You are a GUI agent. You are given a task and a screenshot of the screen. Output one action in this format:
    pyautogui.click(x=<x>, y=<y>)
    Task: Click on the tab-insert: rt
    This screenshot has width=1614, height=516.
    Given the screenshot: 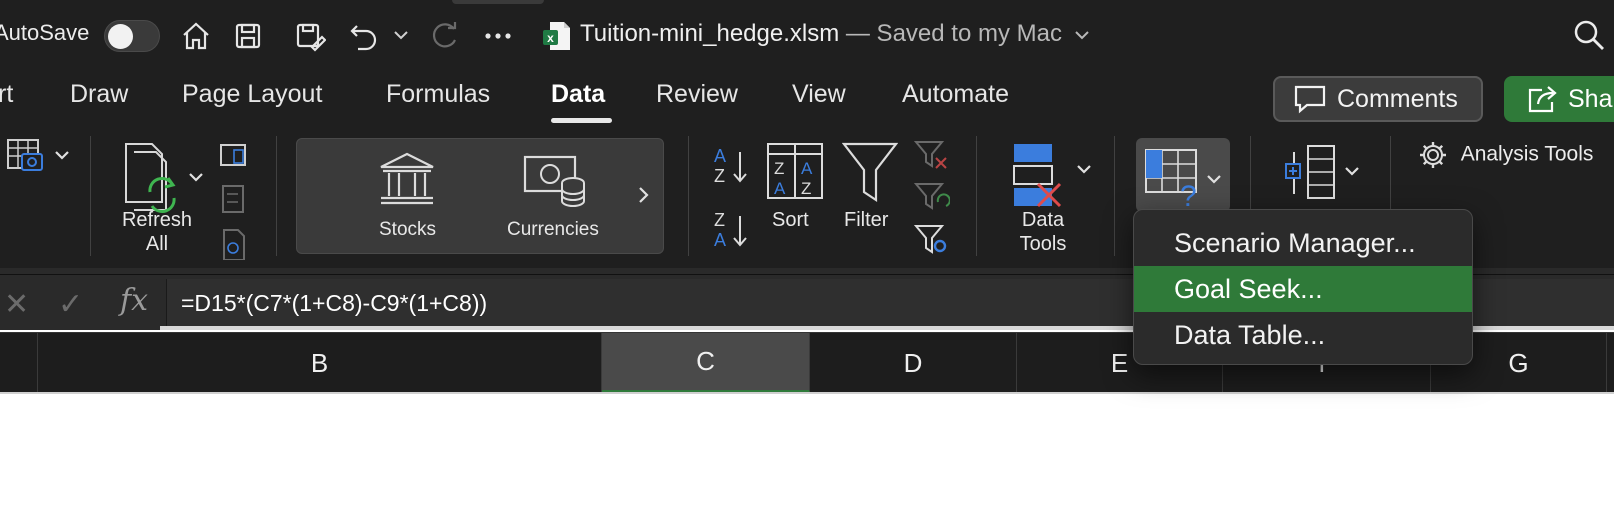 What is the action you would take?
    pyautogui.click(x=6, y=94)
    